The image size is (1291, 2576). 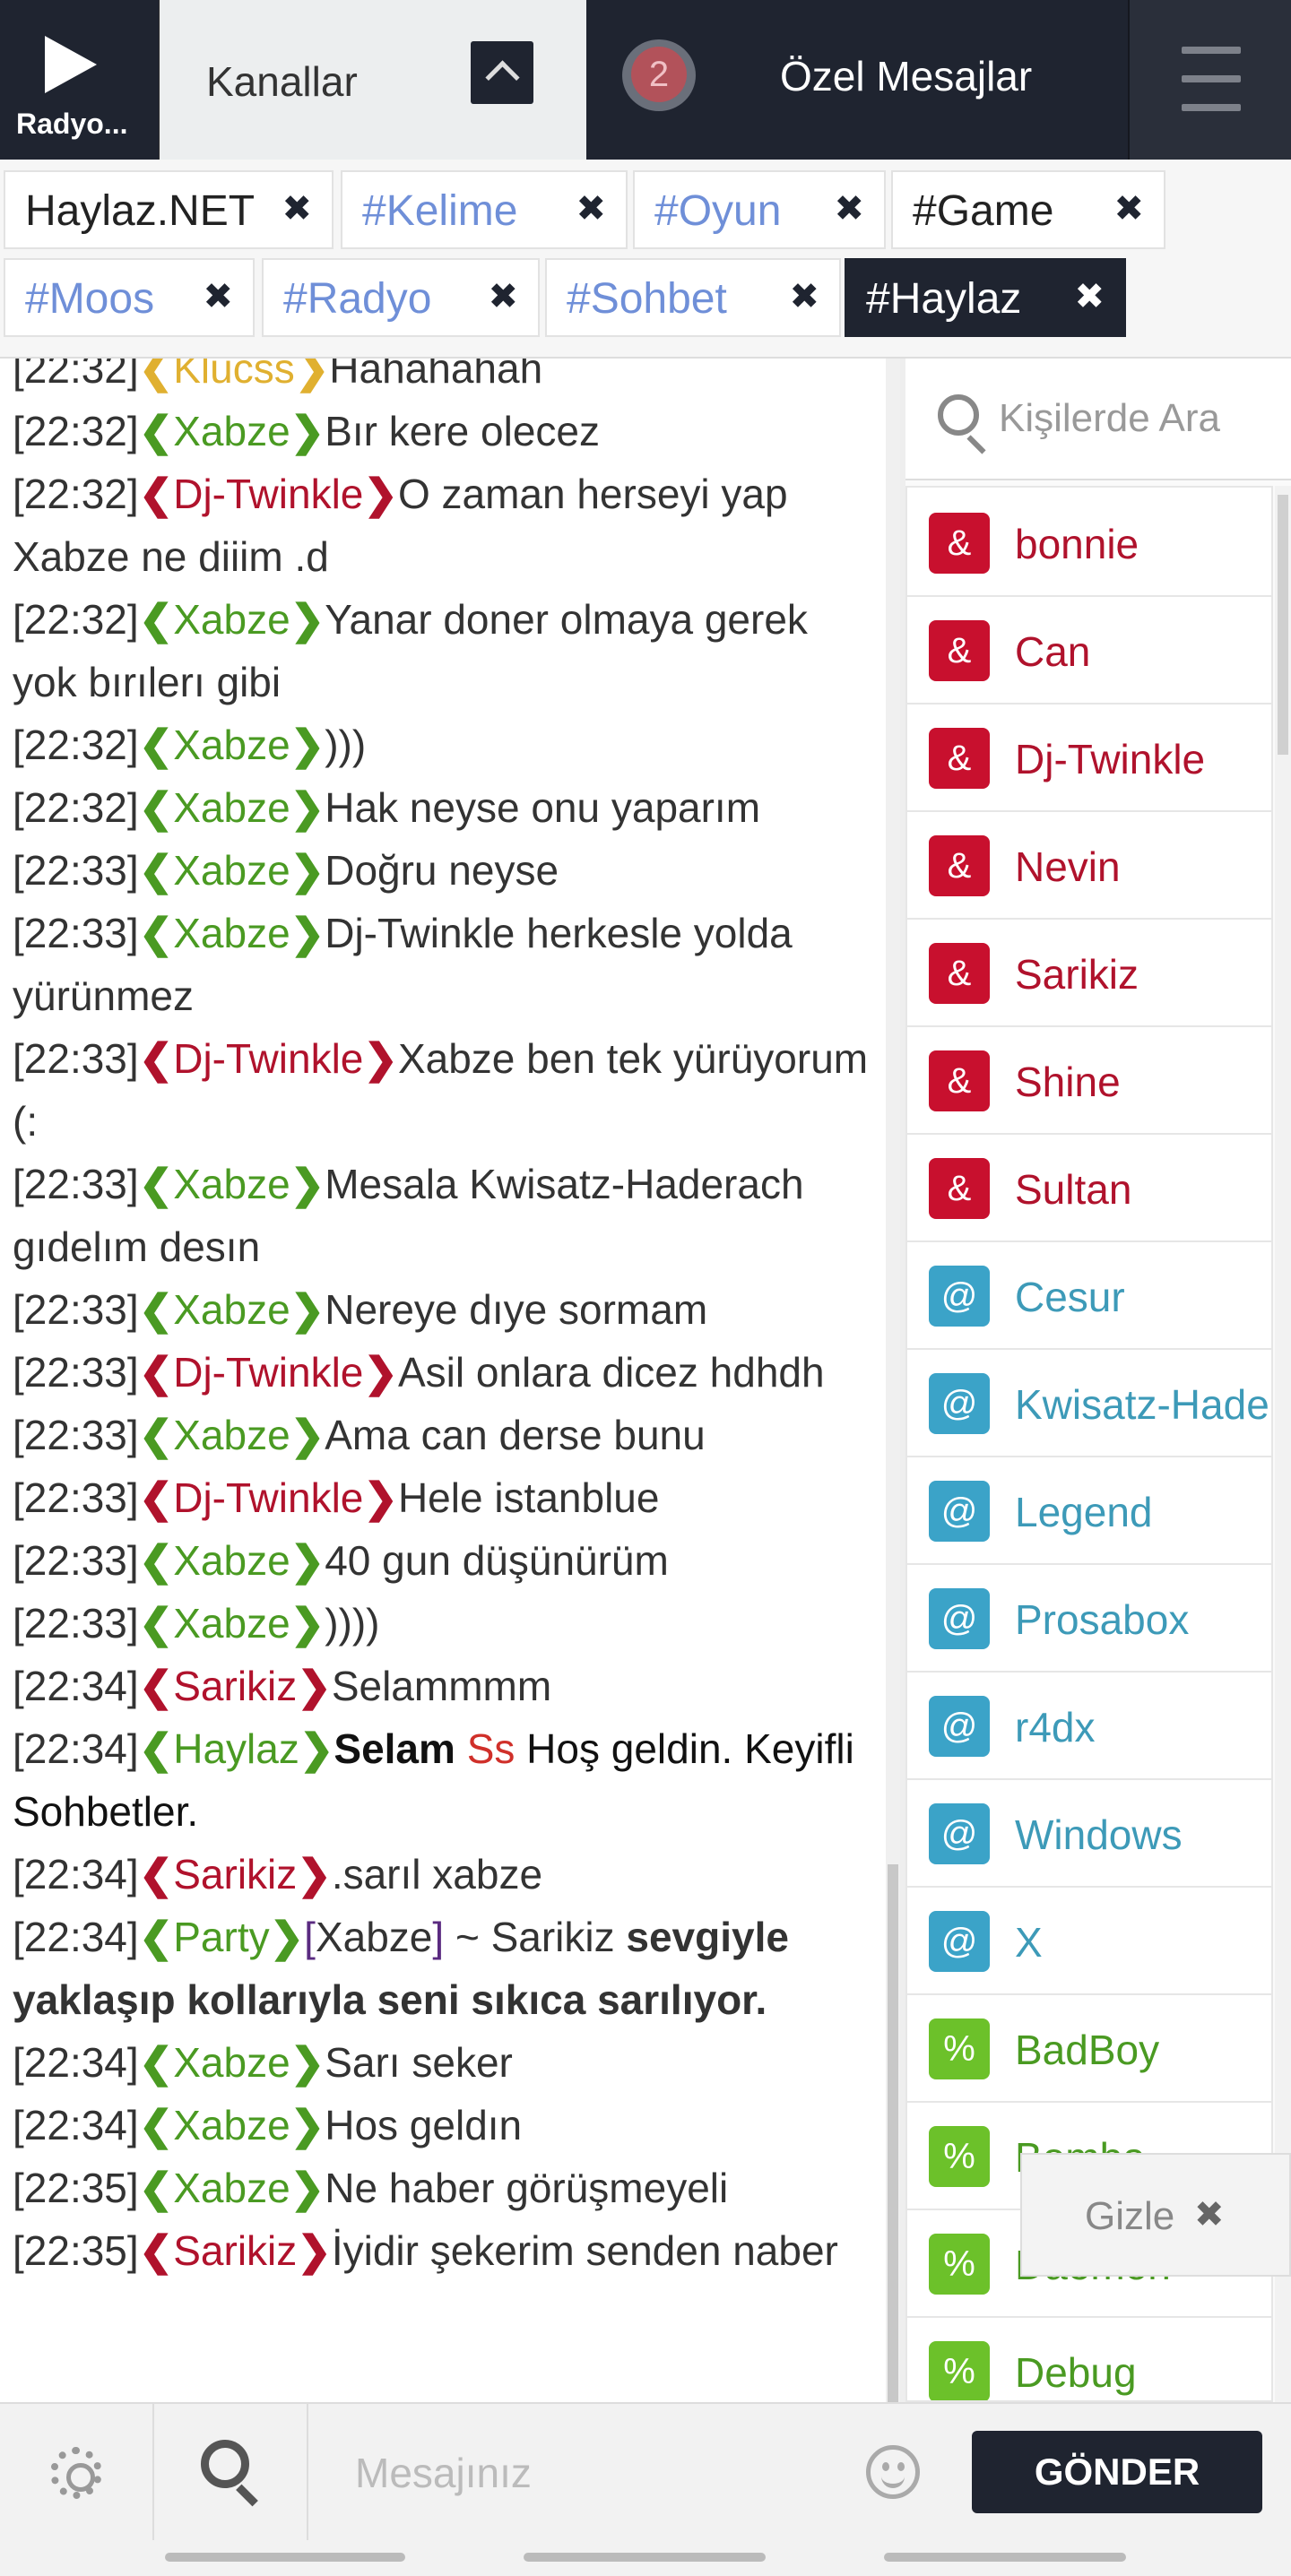 What do you see at coordinates (424, 2125) in the screenshot?
I see `message-text: Hos geldın` at bounding box center [424, 2125].